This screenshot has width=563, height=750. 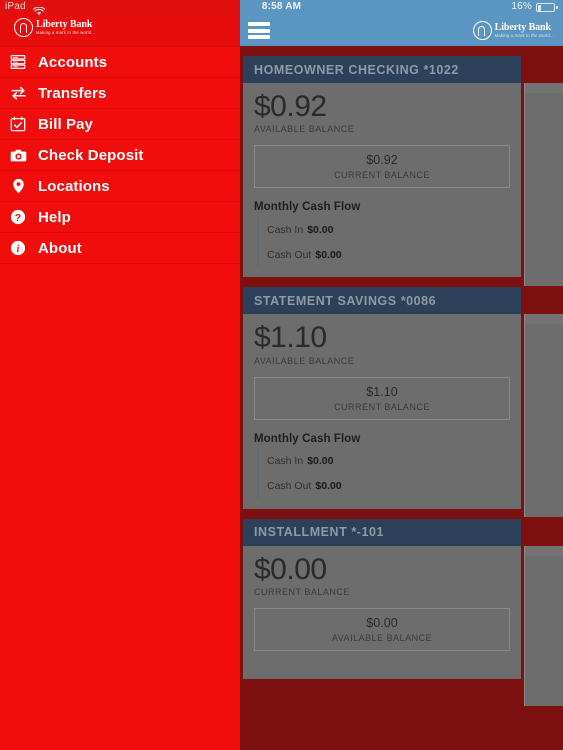 What do you see at coordinates (290, 106) in the screenshot?
I see `primary-balance-amount: $0.92` at bounding box center [290, 106].